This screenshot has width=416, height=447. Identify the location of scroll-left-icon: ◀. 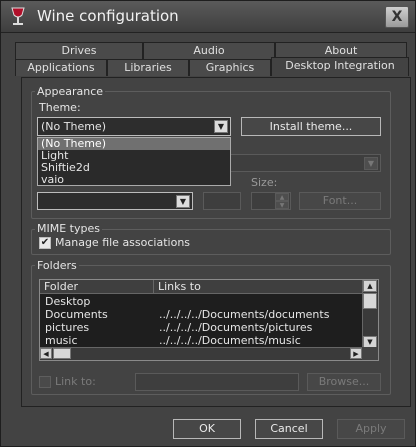
(46, 353).